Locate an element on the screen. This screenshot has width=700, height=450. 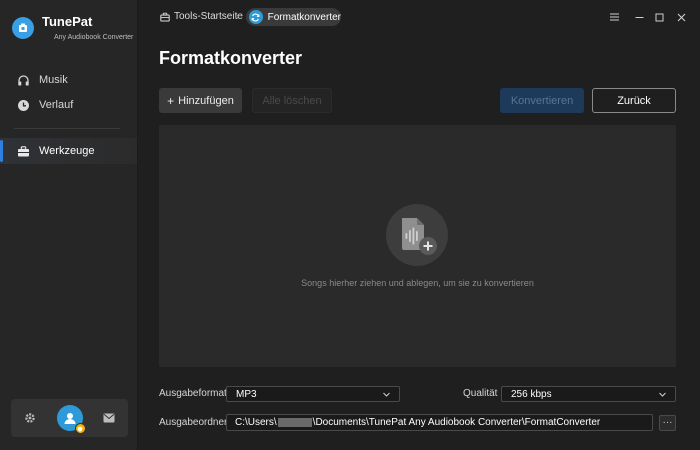
sidebar-bottom-bar is located at coordinates (69, 418).